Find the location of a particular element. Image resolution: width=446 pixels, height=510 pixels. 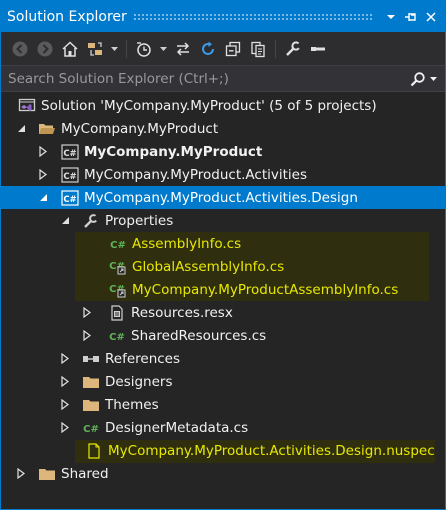

sync-icon is located at coordinates (183, 49).